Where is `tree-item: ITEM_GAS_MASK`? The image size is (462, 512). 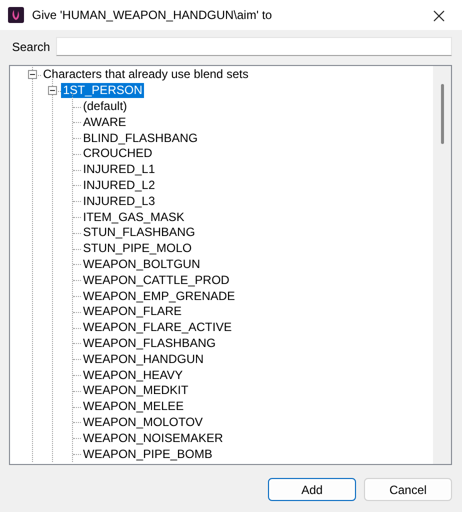 tree-item: ITEM_GAS_MASK is located at coordinates (133, 217).